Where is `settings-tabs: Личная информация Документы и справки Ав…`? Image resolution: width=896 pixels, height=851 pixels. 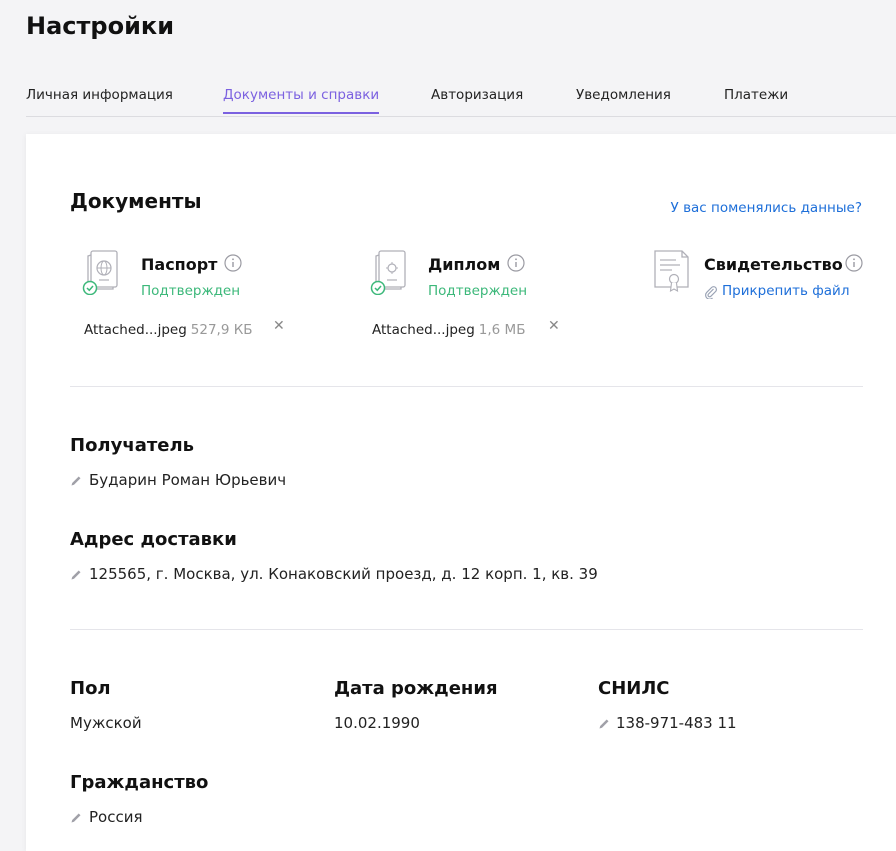 settings-tabs: Личная информация Документы и справки Ав… is located at coordinates (461, 102).